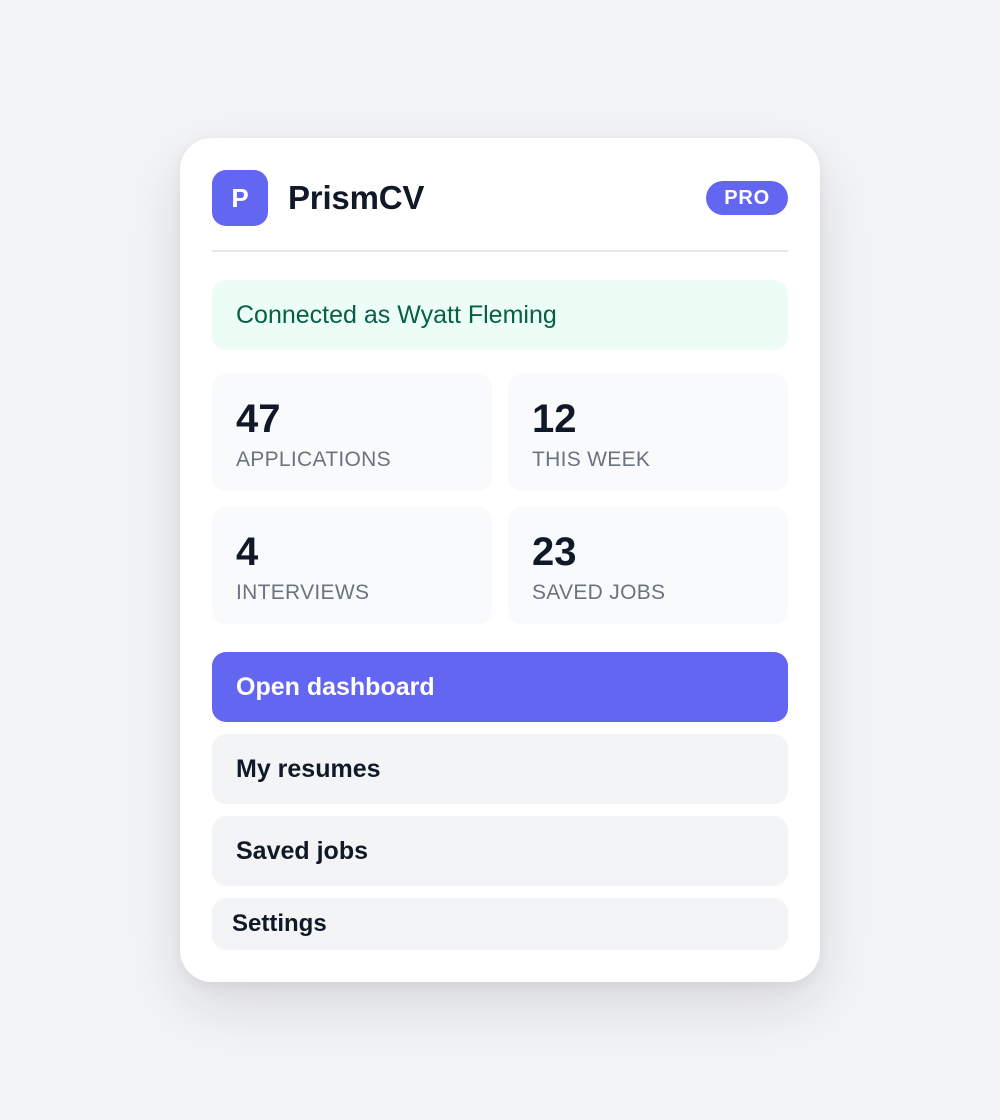 The height and width of the screenshot is (1120, 1000). I want to click on stat-label: INTERVIEWS, so click(303, 592).